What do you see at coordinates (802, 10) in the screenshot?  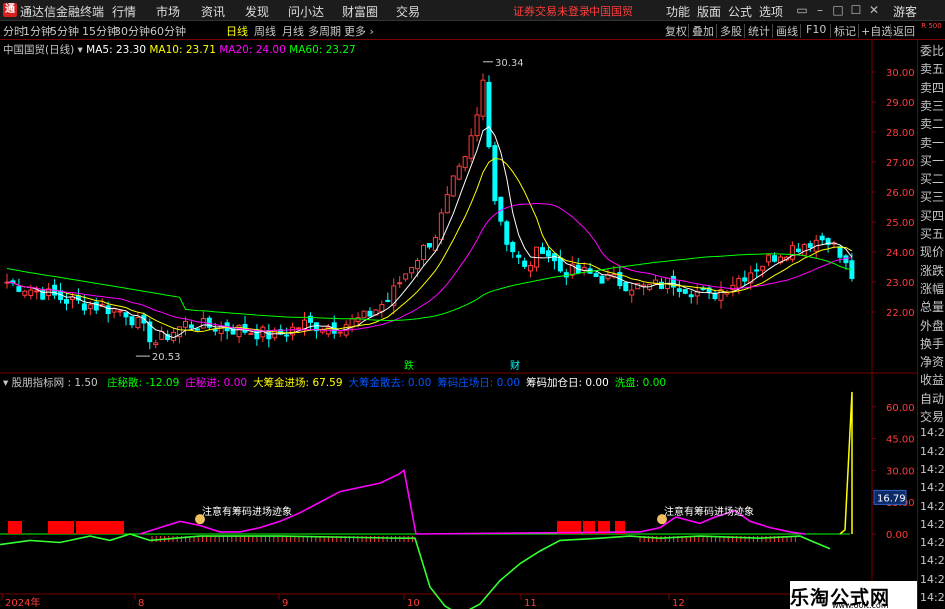 I see `restore-icon: ▭` at bounding box center [802, 10].